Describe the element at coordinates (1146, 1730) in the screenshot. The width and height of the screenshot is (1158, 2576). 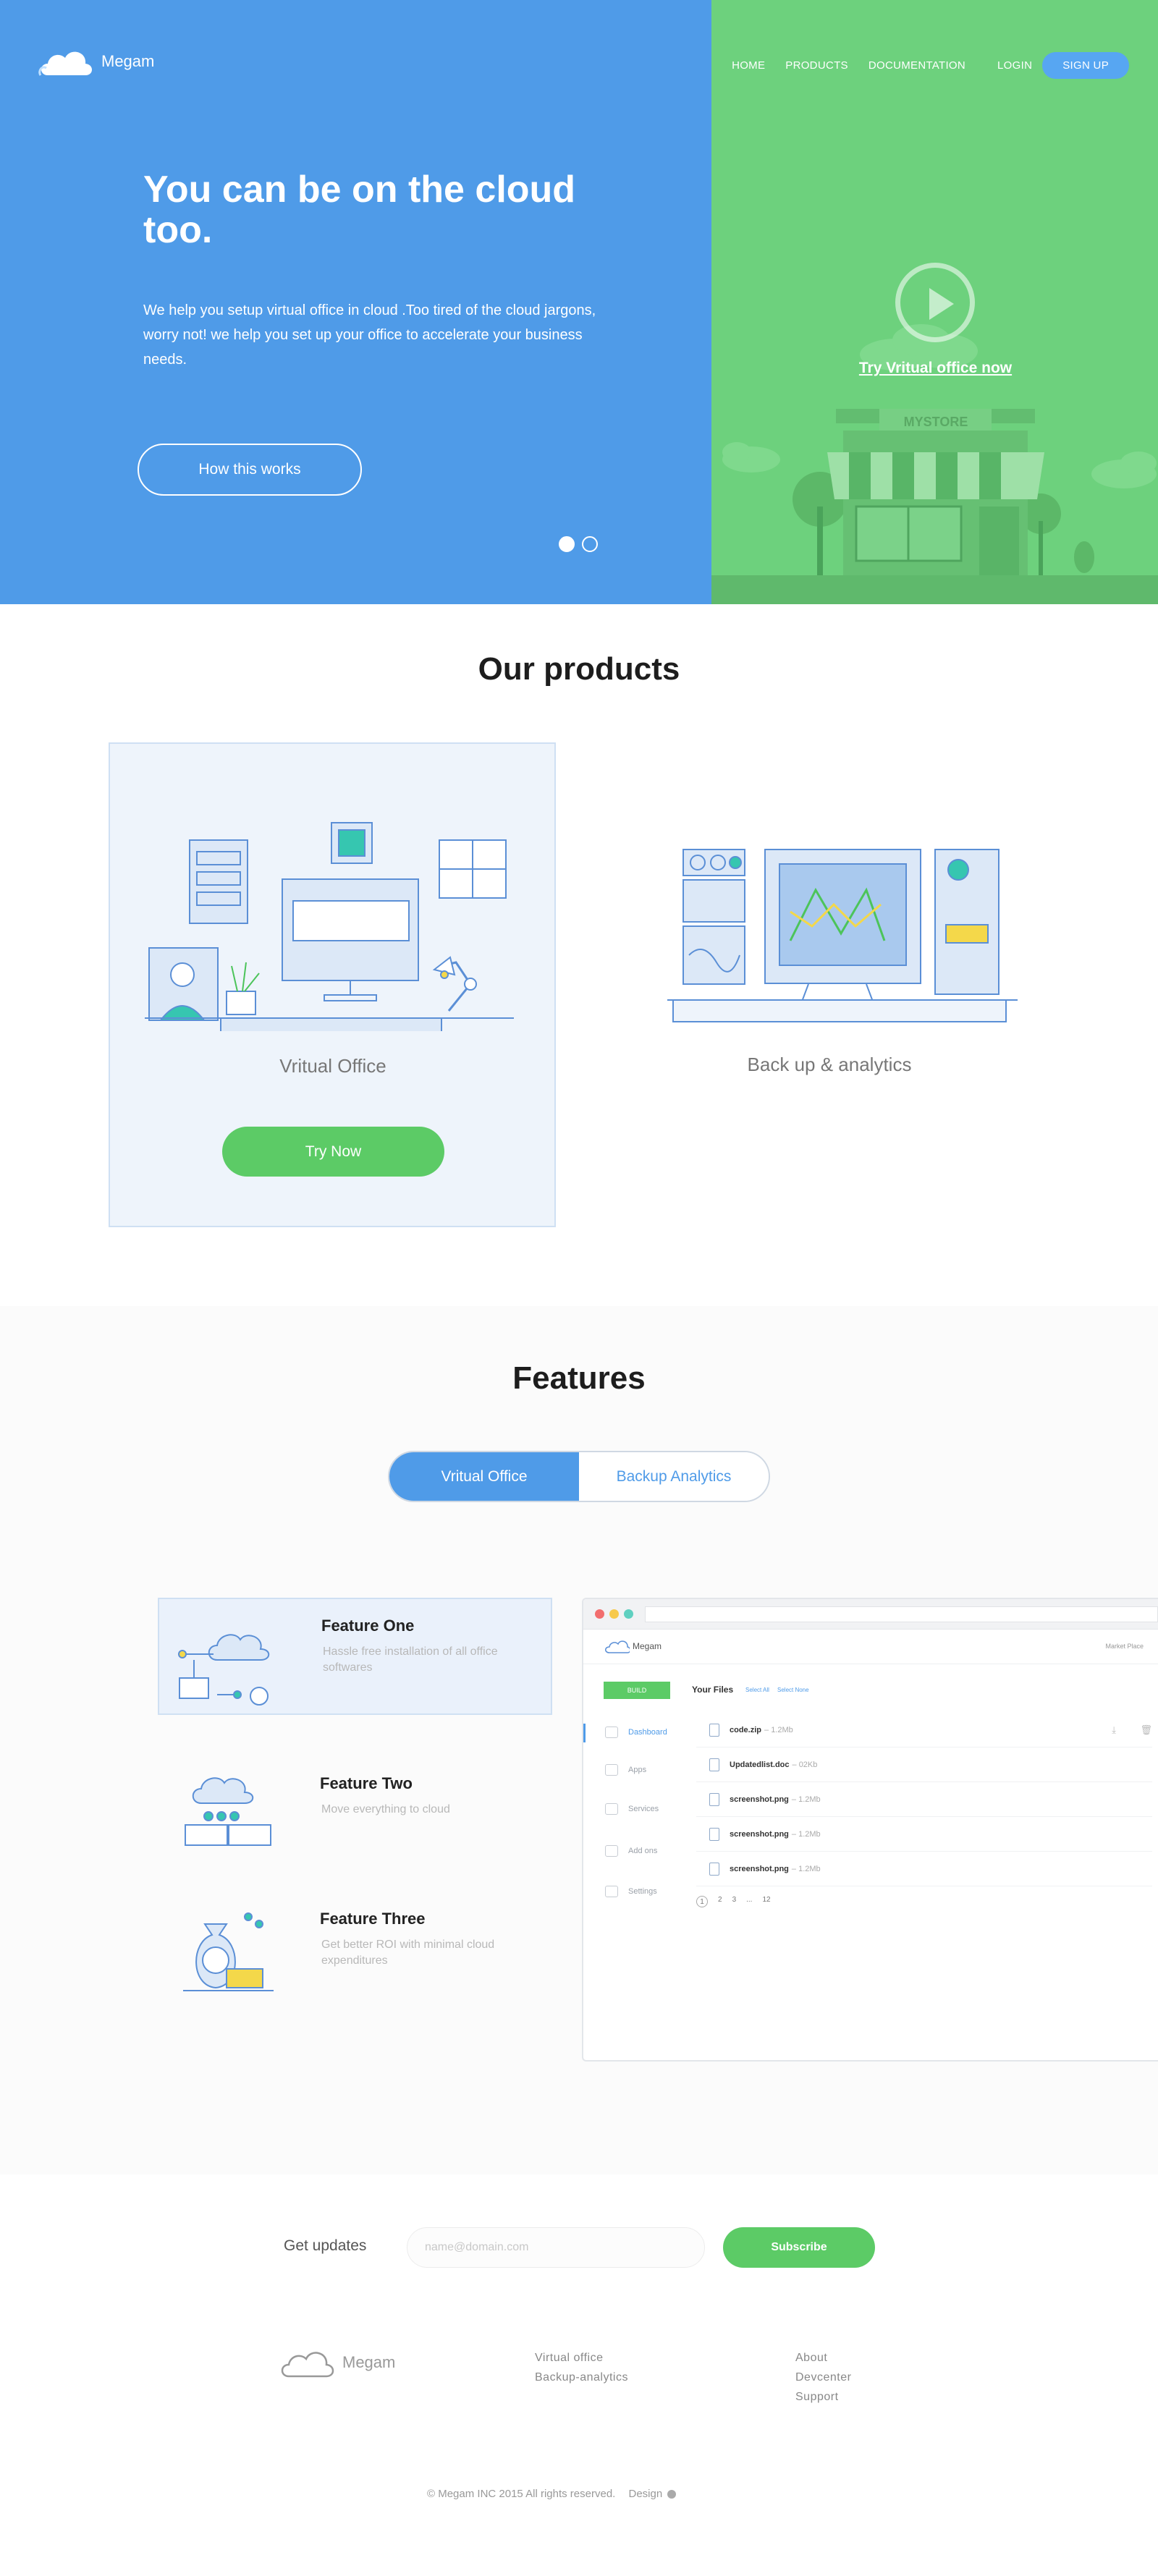
I see `trash-icon: 🗑` at that location.